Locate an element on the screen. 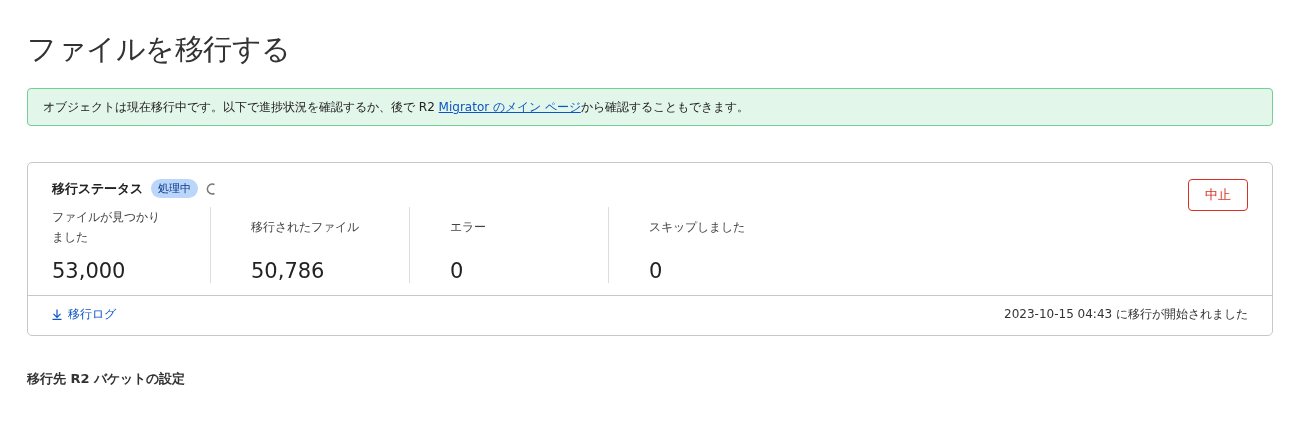 The width and height of the screenshot is (1300, 430). stat-label: ファイルが見つかりました is located at coordinates (106, 227).